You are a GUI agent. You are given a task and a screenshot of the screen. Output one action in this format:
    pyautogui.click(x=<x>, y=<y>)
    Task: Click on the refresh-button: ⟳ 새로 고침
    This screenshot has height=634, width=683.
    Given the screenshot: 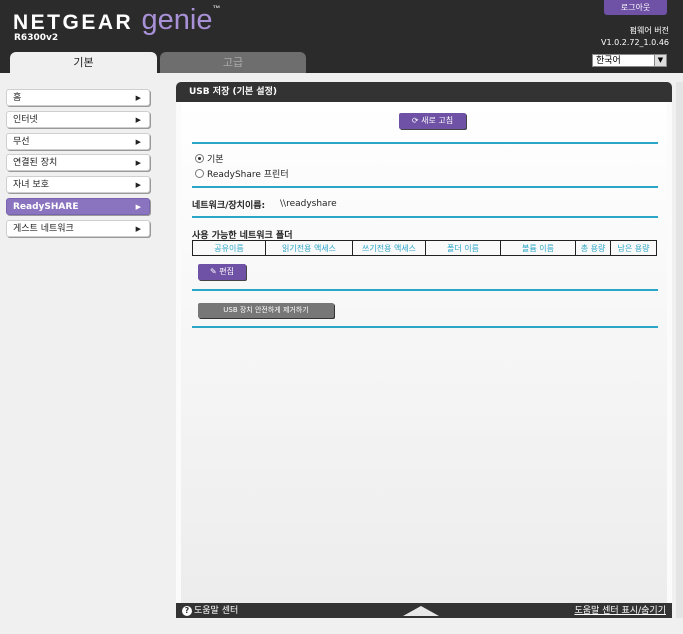 What is the action you would take?
    pyautogui.click(x=432, y=121)
    